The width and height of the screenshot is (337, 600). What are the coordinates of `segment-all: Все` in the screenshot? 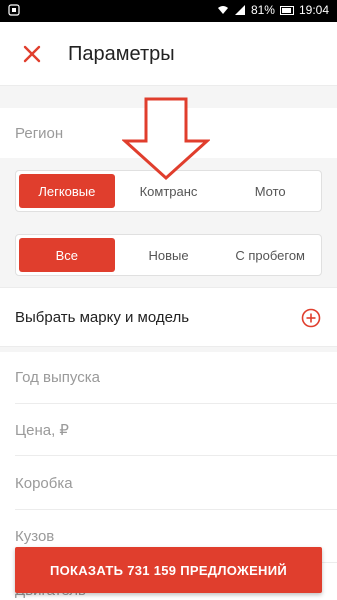 It's located at (67, 255).